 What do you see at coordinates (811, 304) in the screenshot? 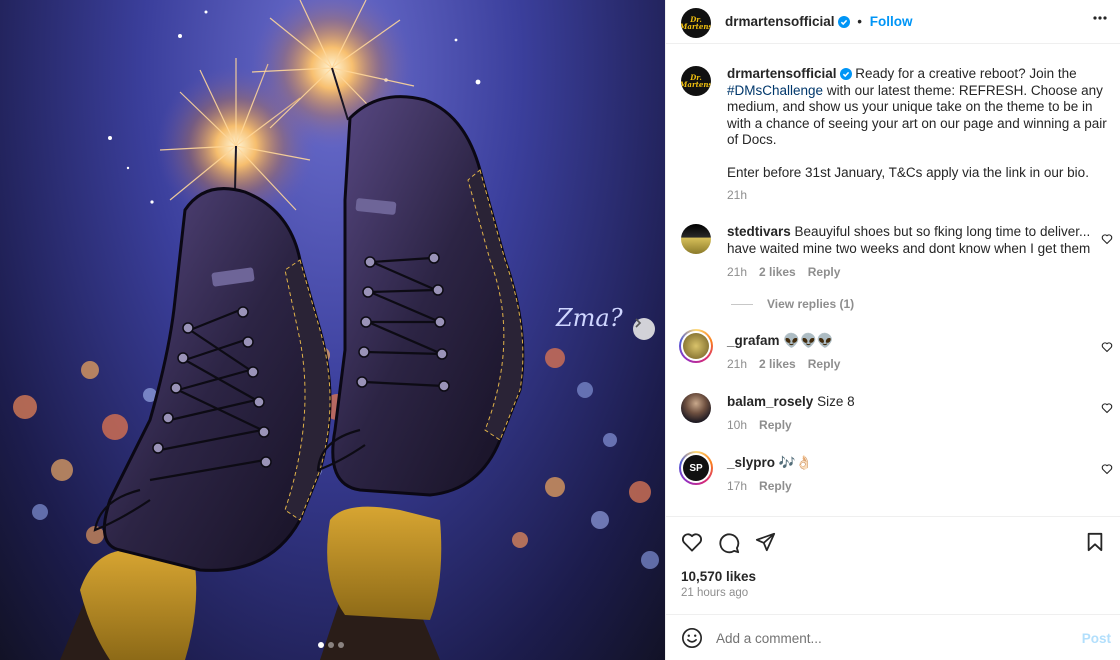
I see `view-replies-label: View replies (1)` at bounding box center [811, 304].